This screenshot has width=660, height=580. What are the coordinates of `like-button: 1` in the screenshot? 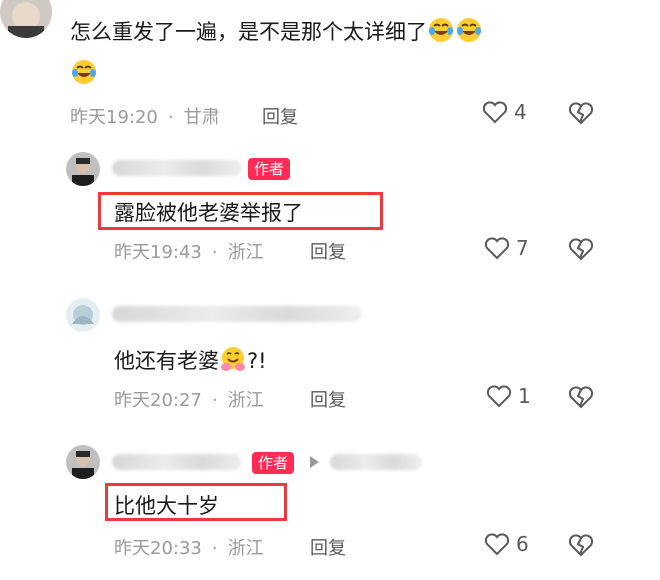 It's located at (508, 396).